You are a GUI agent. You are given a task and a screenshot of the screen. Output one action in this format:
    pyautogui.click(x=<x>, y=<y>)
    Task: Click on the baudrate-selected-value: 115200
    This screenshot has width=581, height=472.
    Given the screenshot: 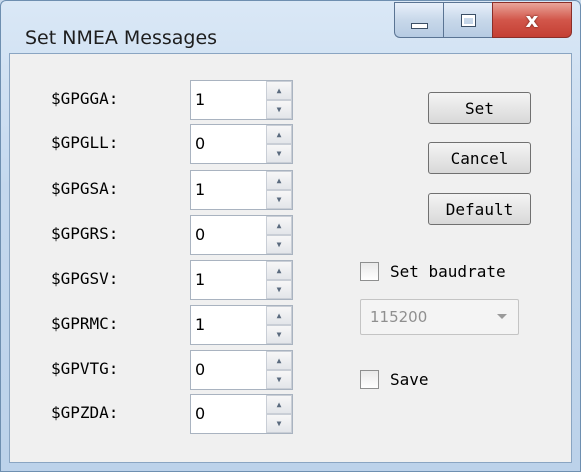 What is the action you would take?
    pyautogui.click(x=399, y=317)
    